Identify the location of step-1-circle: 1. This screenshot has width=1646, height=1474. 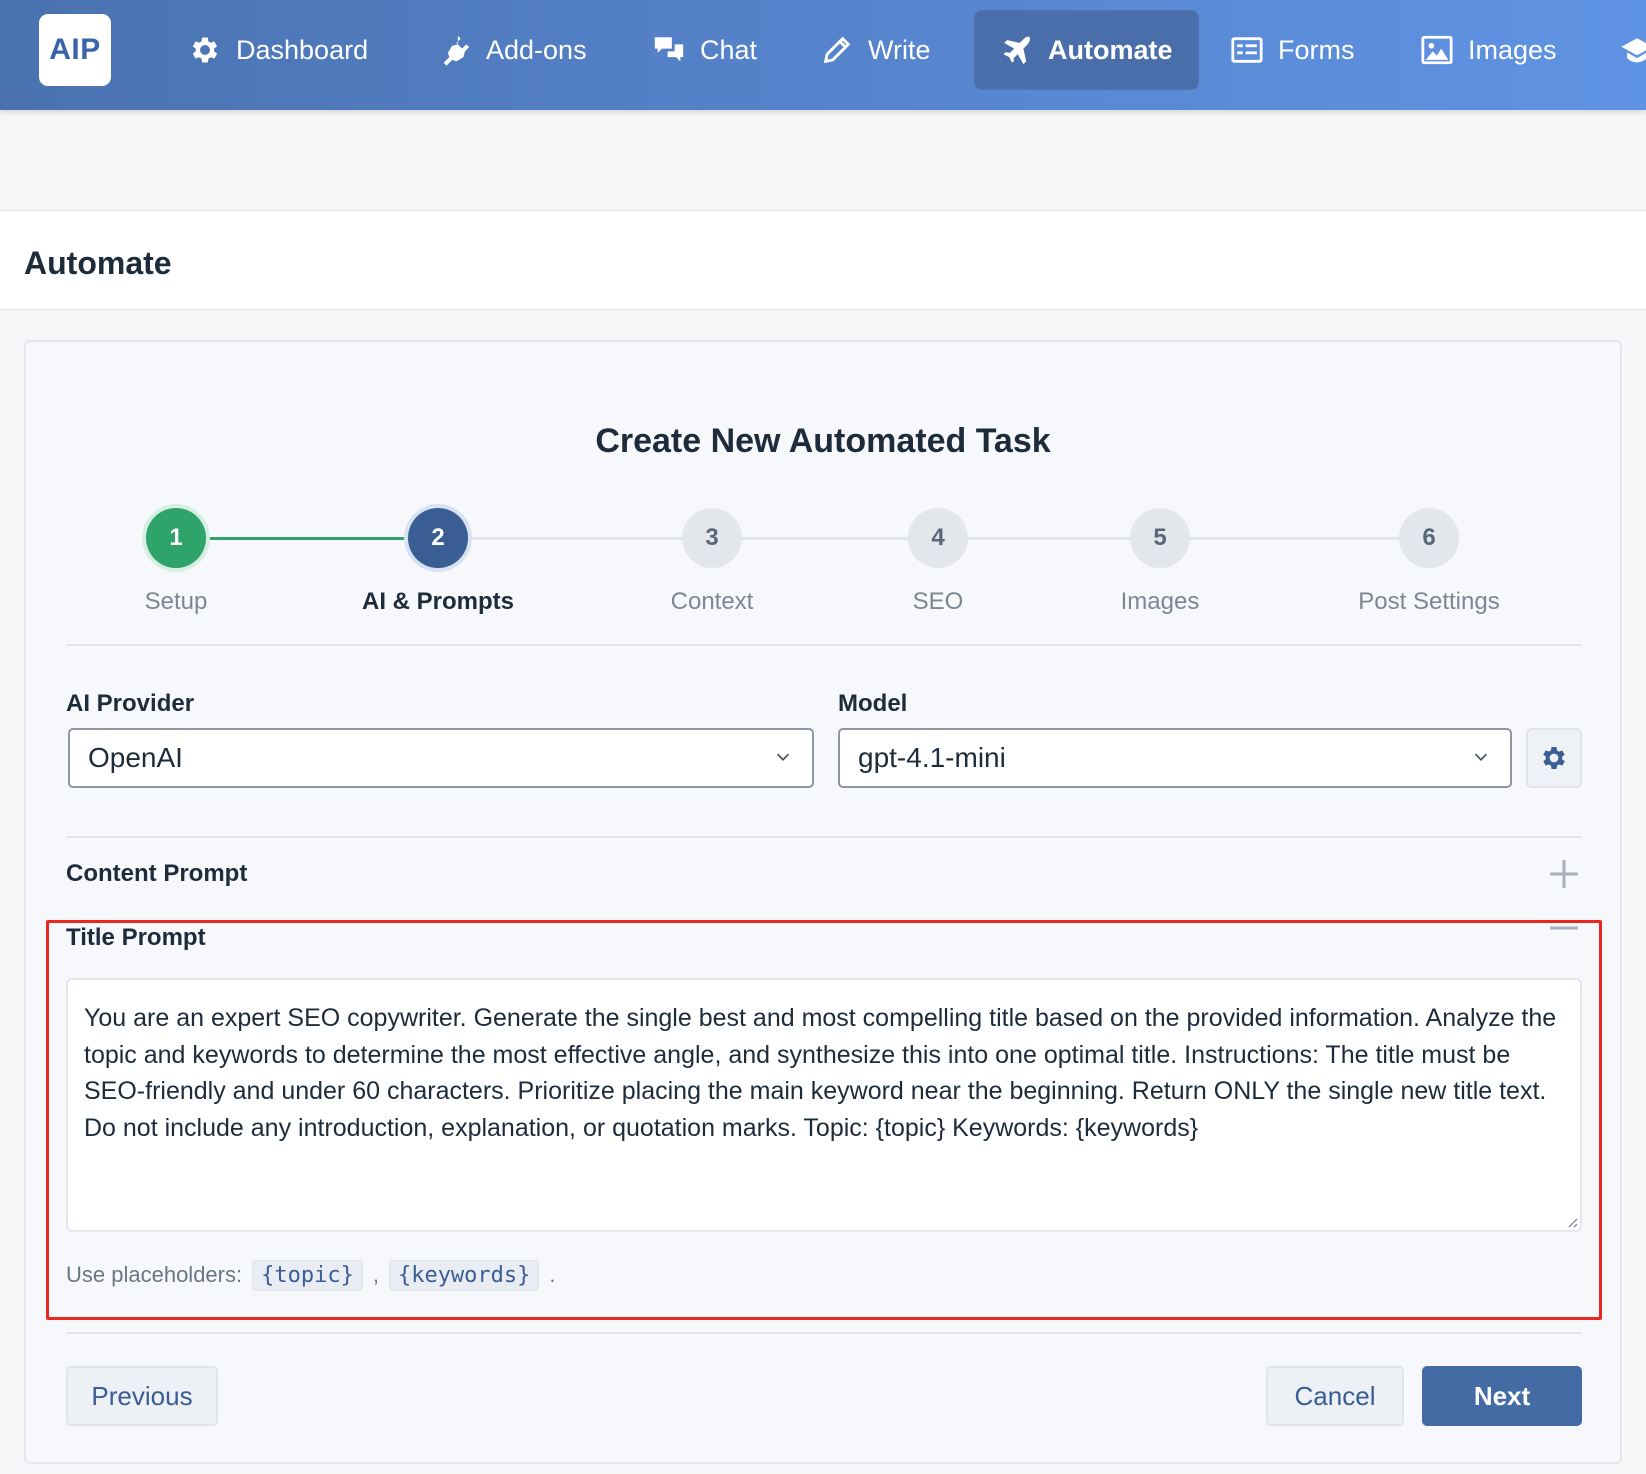
(176, 538).